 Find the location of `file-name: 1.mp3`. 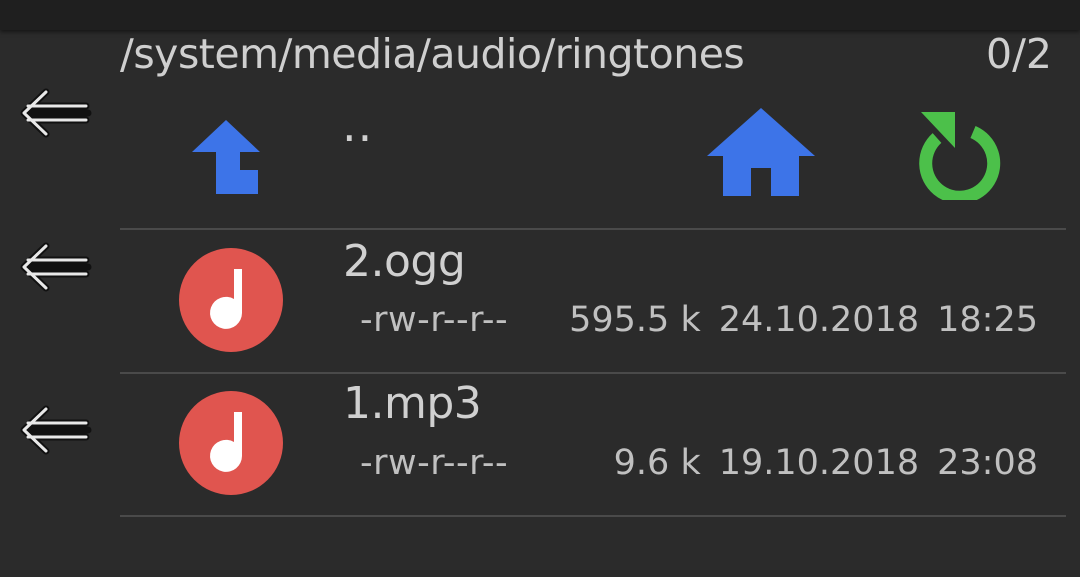

file-name: 1.mp3 is located at coordinates (412, 403).